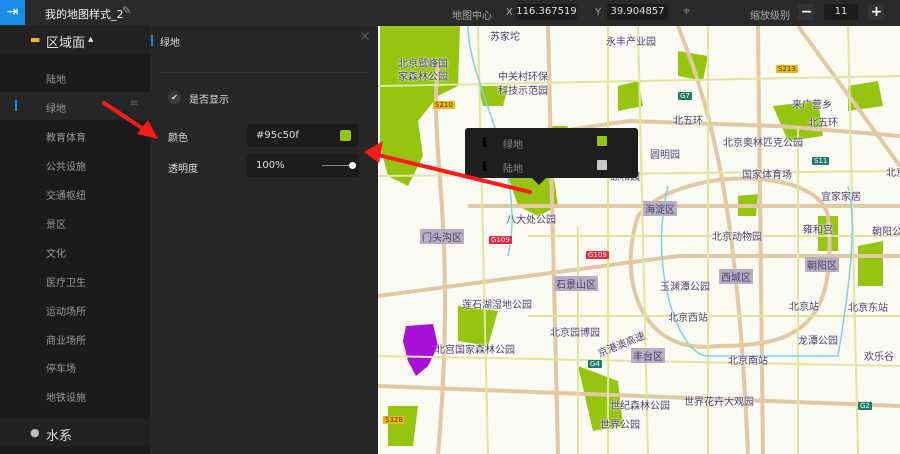 The image size is (900, 454). I want to click on road-shield: G4, so click(595, 364).